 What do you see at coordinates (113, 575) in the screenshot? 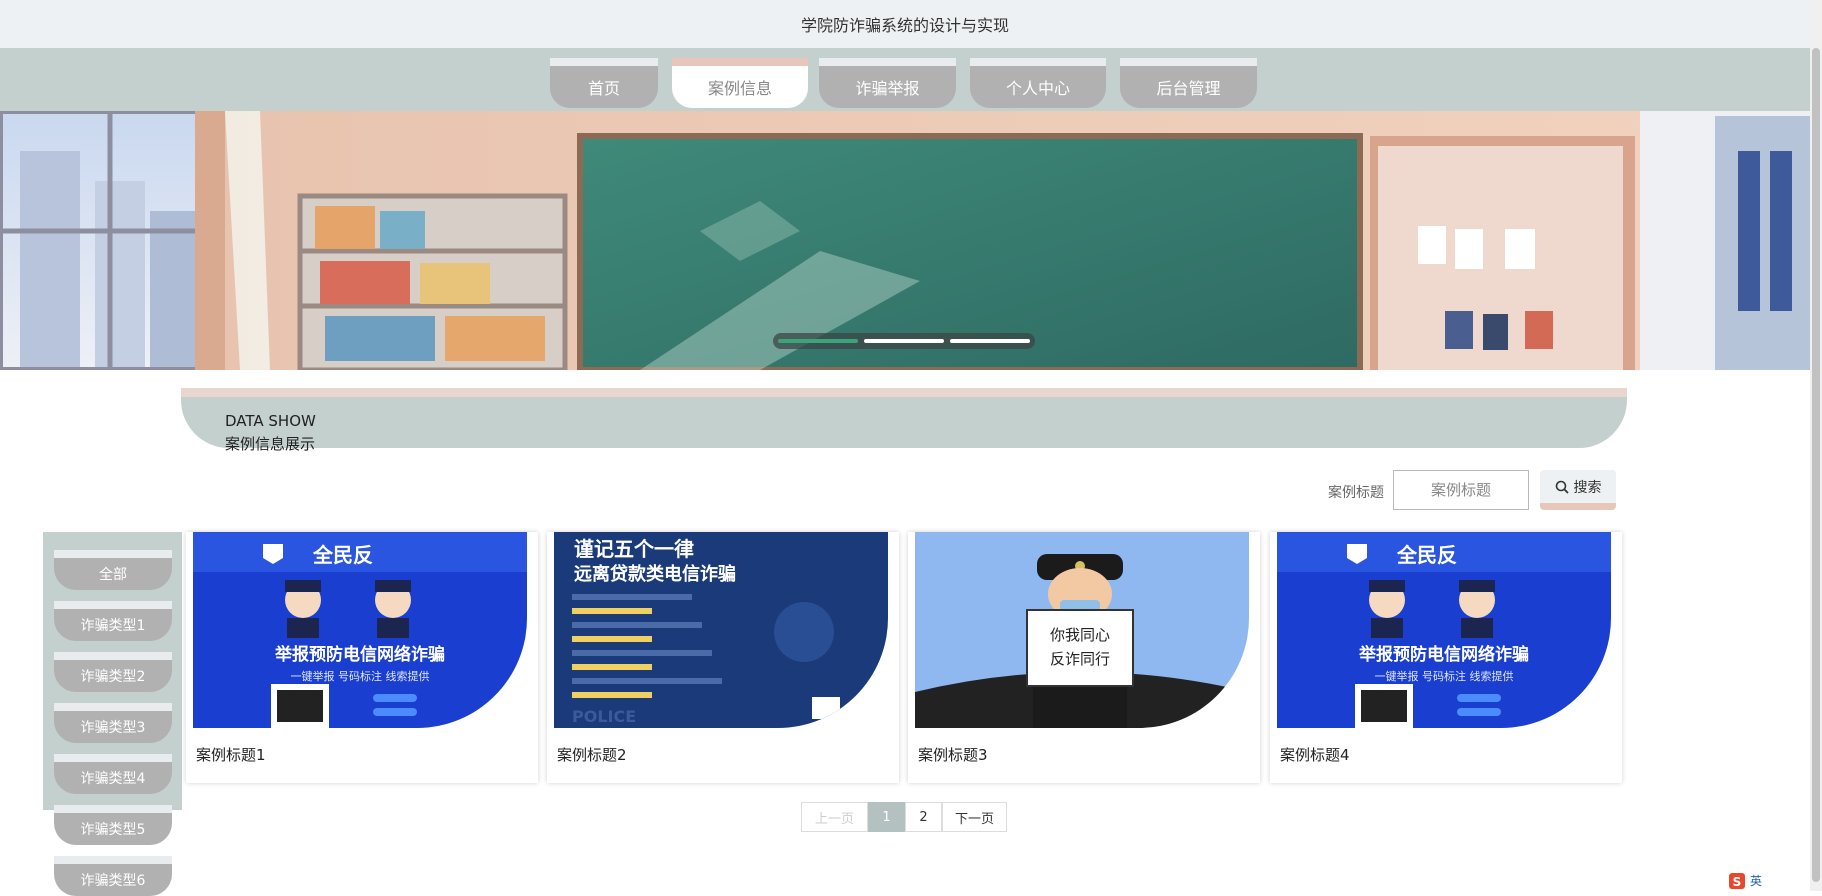
I see `category-label: 全部` at bounding box center [113, 575].